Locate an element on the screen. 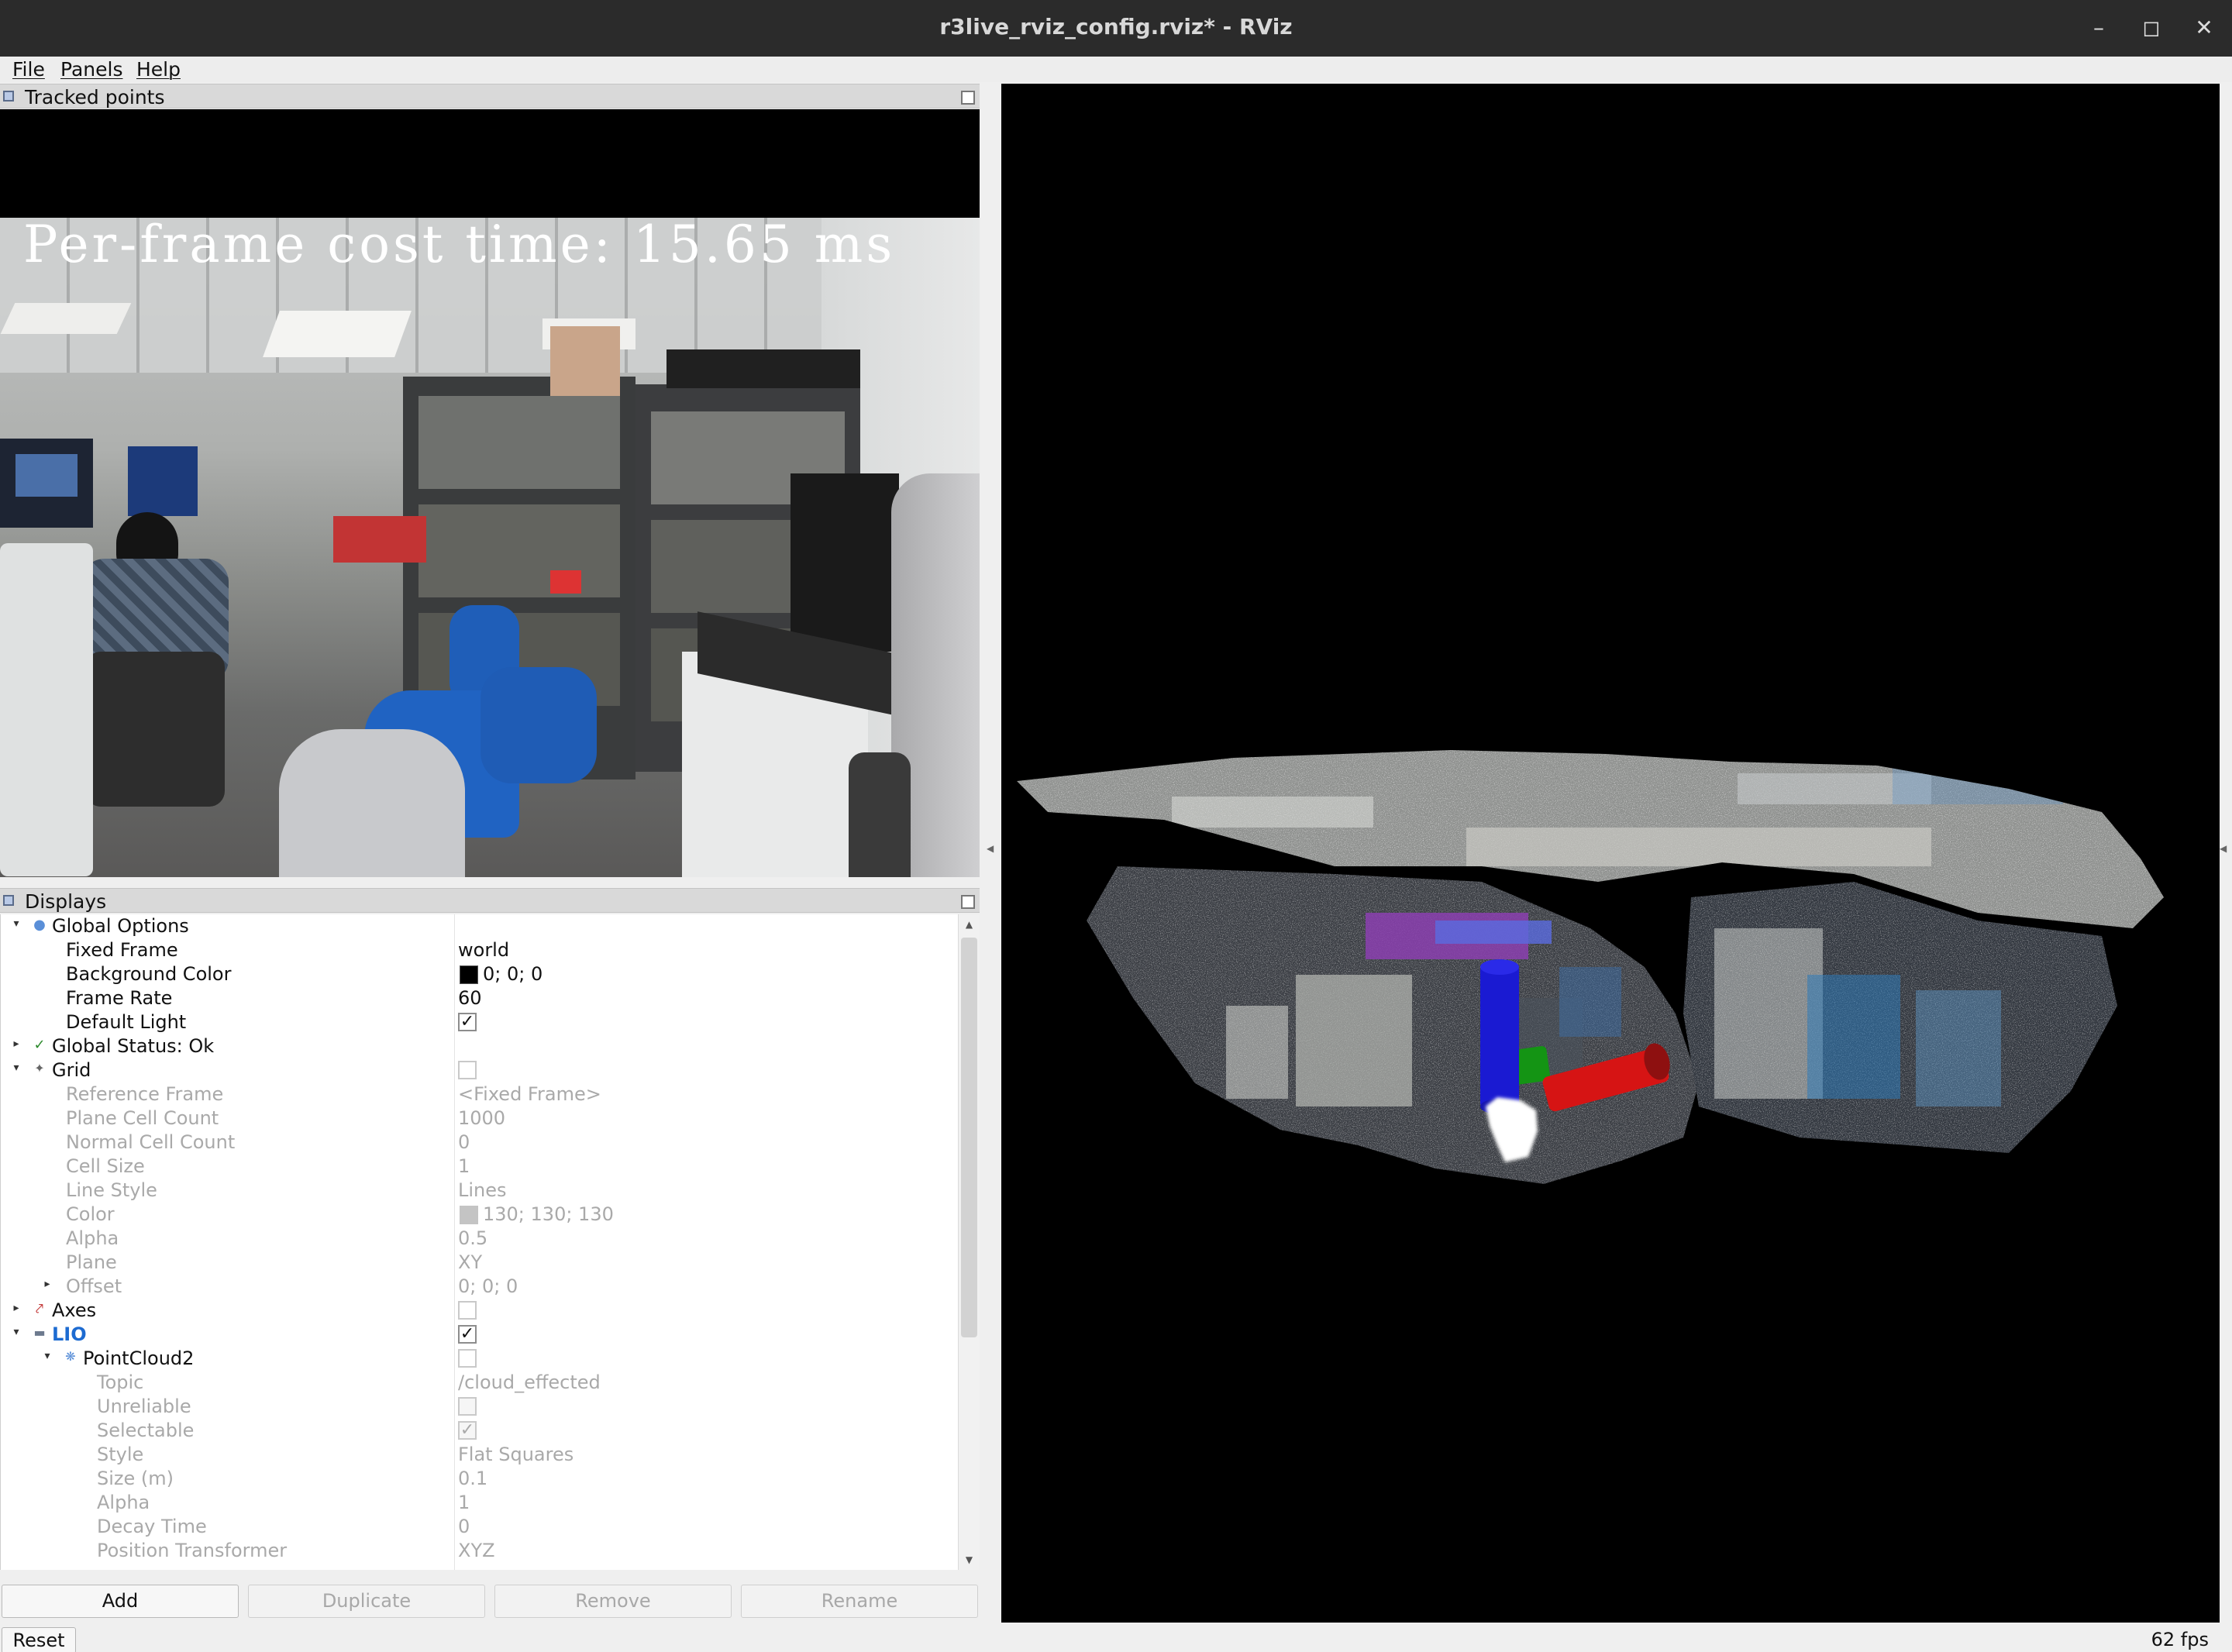  tree-row-fixed-frame: Fixed Frame world is located at coordinates (480, 950).